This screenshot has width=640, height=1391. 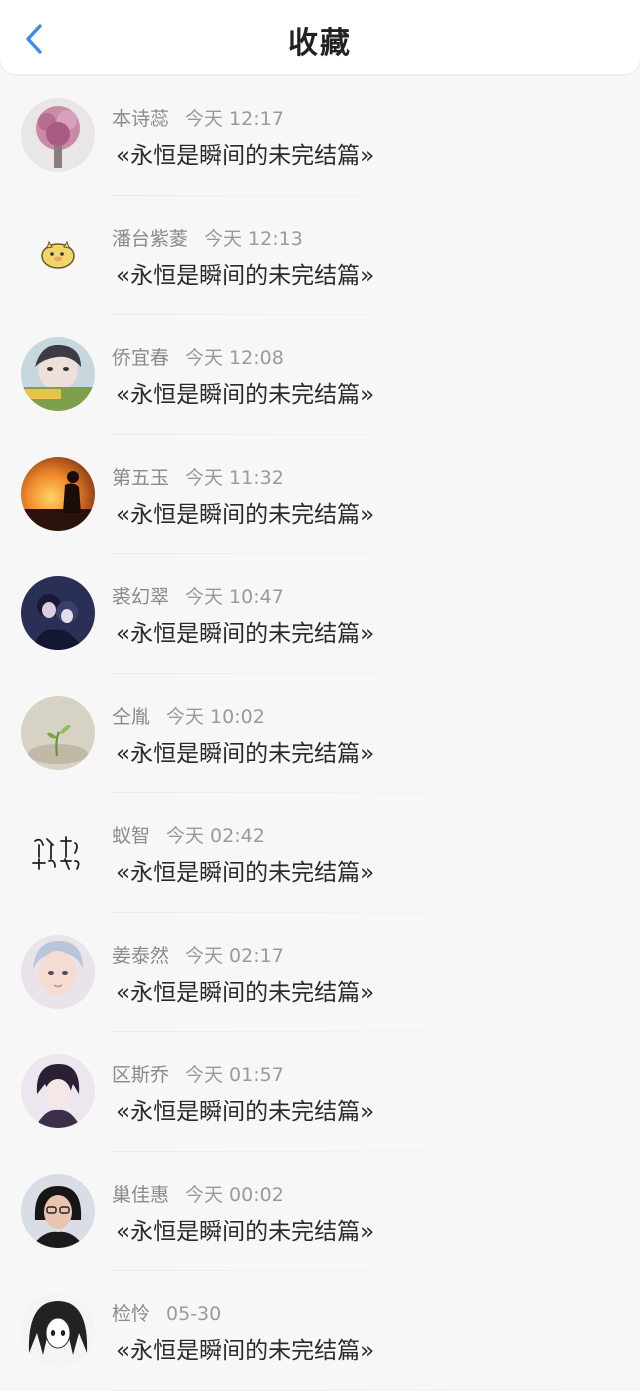 I want to click on sender-name: 蚁智, so click(x=131, y=836).